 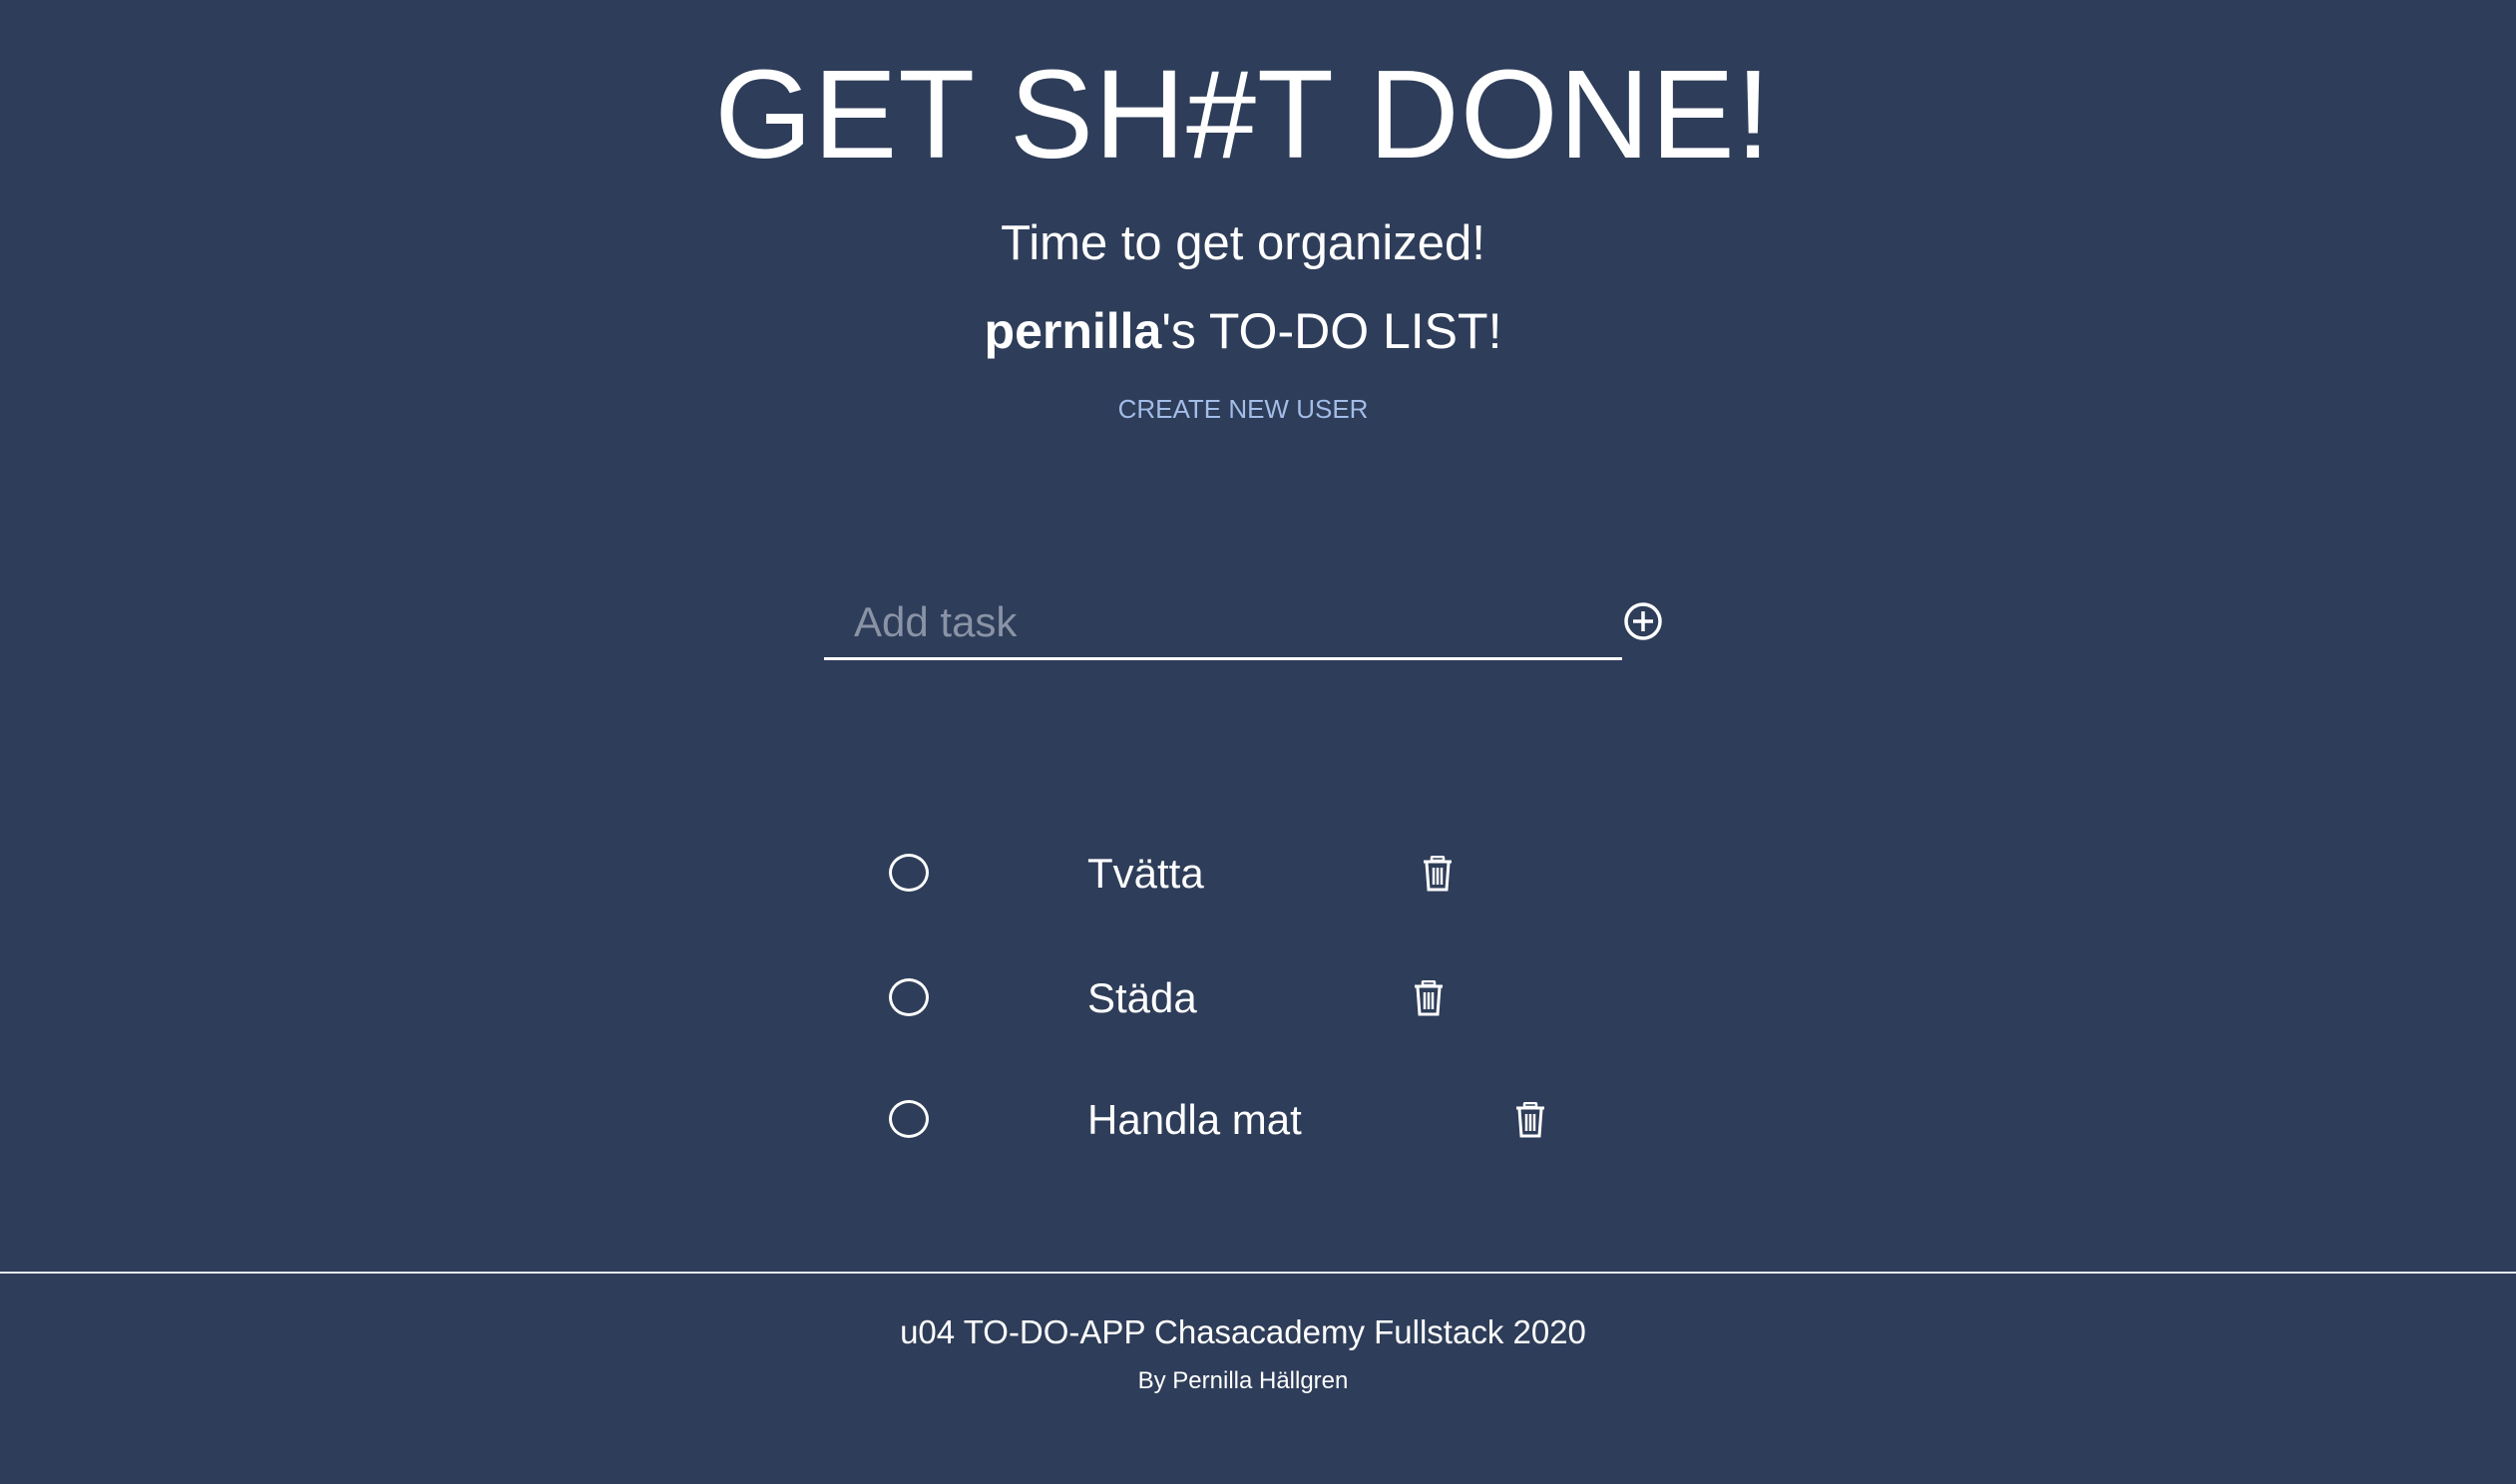 I want to click on list-heading: pernilla's TO-DO LIST!, so click(x=1243, y=331).